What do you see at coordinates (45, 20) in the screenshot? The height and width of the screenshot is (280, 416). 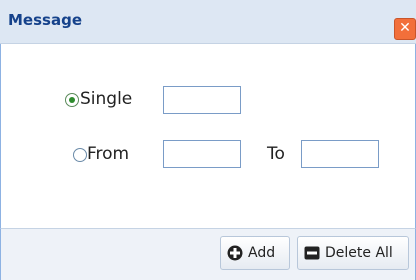 I see `dialog-title: Message` at bounding box center [45, 20].